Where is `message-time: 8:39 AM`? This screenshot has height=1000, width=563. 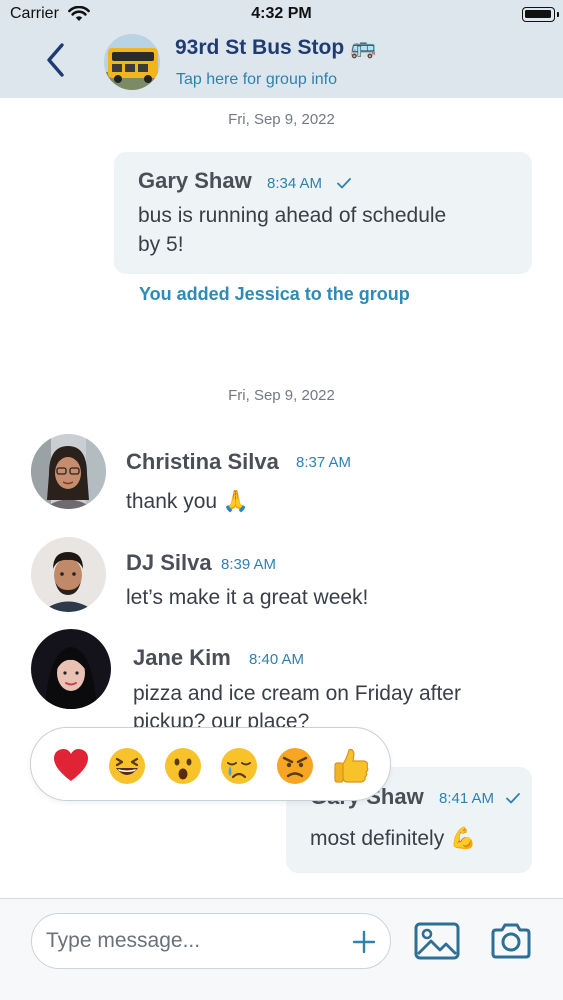 message-time: 8:39 AM is located at coordinates (249, 564).